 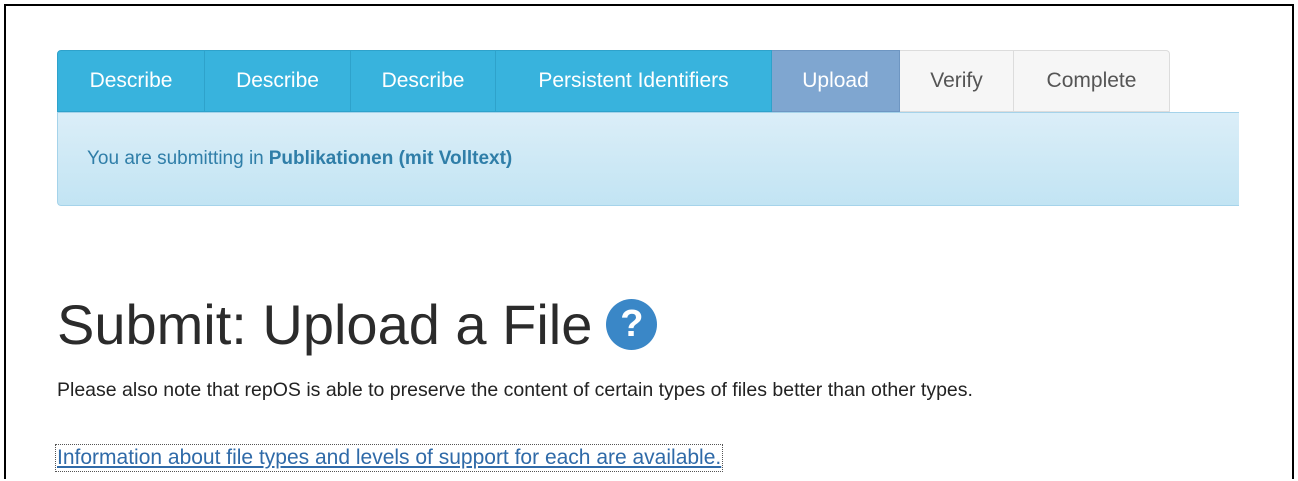 I want to click on question-circle-icon: ?, so click(x=632, y=324).